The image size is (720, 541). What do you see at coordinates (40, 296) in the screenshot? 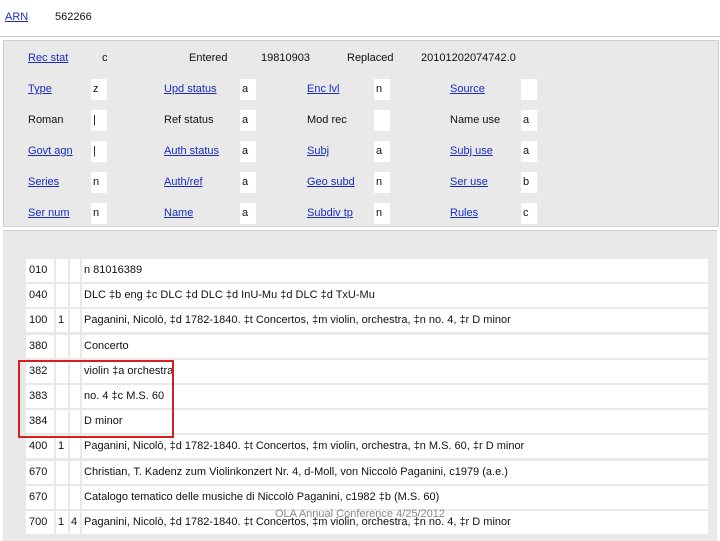
I see `field-tag: 040` at bounding box center [40, 296].